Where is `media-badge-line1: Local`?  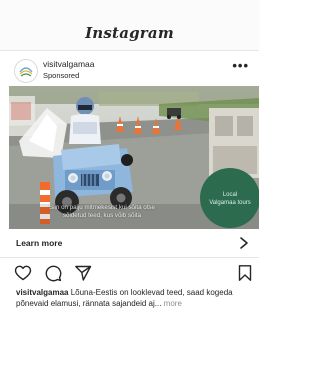
media-badge-line1: Local is located at coordinates (230, 195).